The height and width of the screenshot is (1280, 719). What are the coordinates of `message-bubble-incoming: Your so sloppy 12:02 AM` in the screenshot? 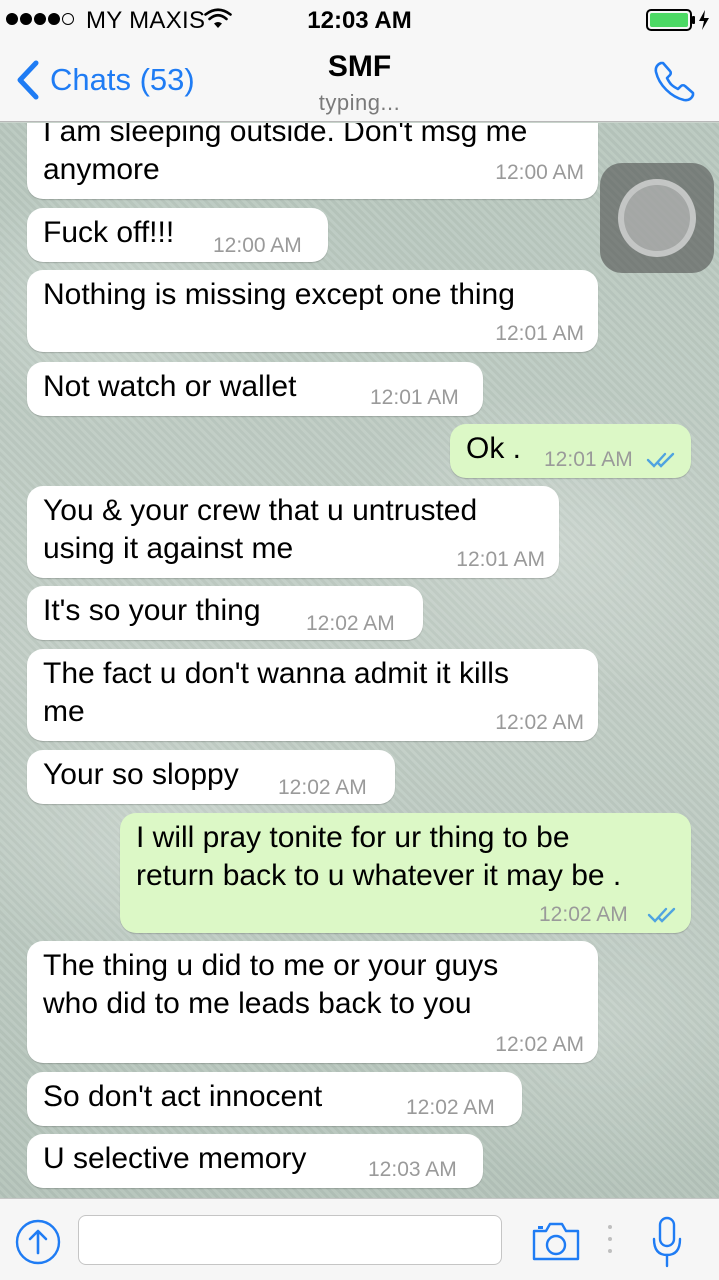 It's located at (211, 777).